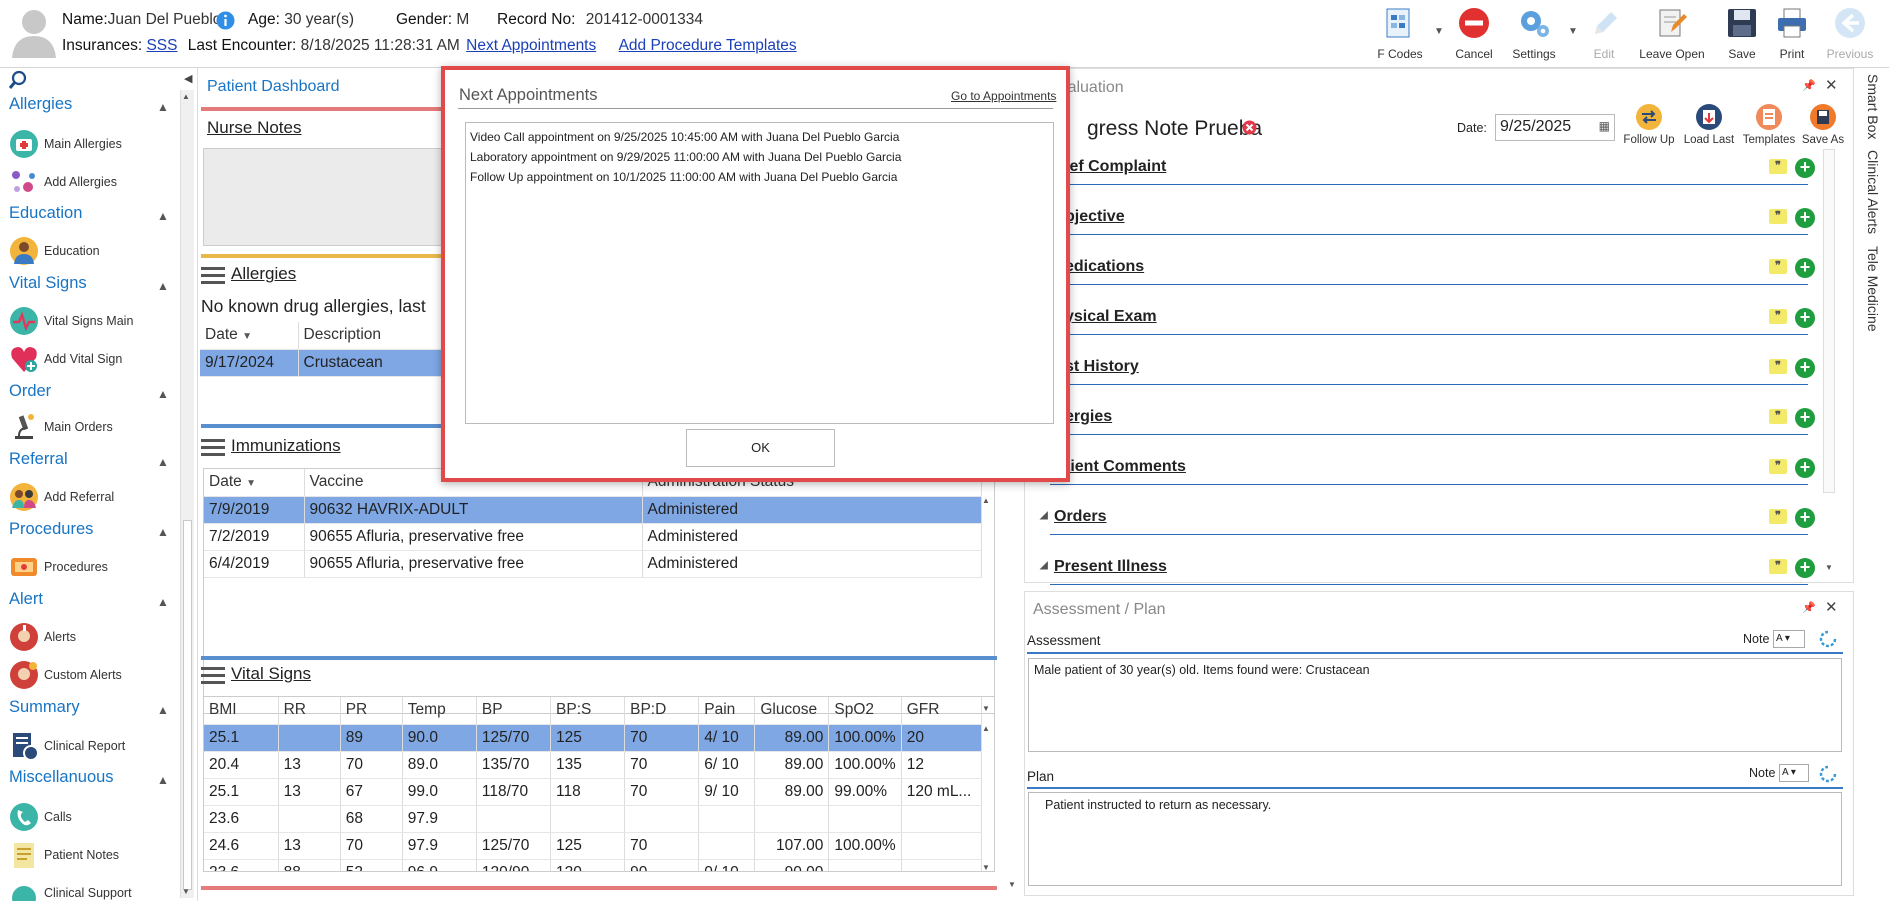 This screenshot has width=1889, height=901. I want to click on evaluation-section: ◢ Present Illness ❞ +, so click(1440, 571).